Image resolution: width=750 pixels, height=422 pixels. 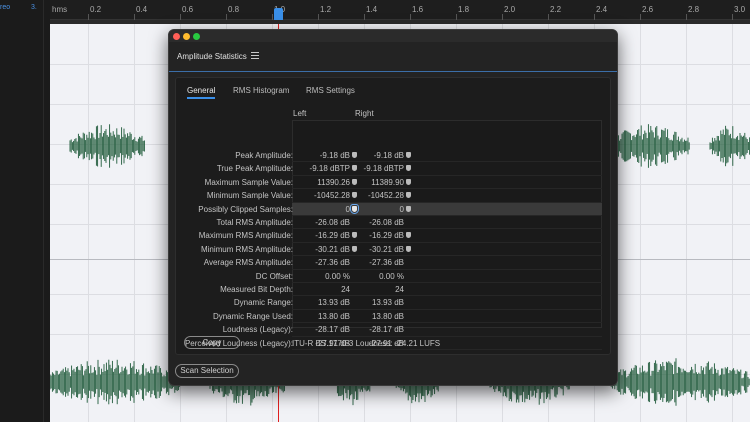 What do you see at coordinates (96, 9) in the screenshot?
I see `ruler-tick-label: 0.2` at bounding box center [96, 9].